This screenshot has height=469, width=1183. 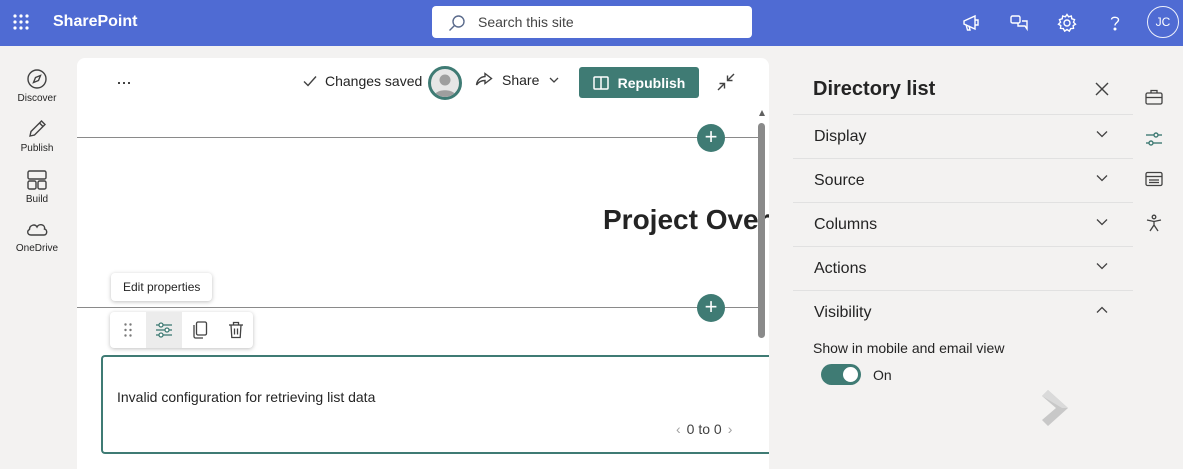 I want to click on rail-label: OneDrive, so click(x=37, y=248).